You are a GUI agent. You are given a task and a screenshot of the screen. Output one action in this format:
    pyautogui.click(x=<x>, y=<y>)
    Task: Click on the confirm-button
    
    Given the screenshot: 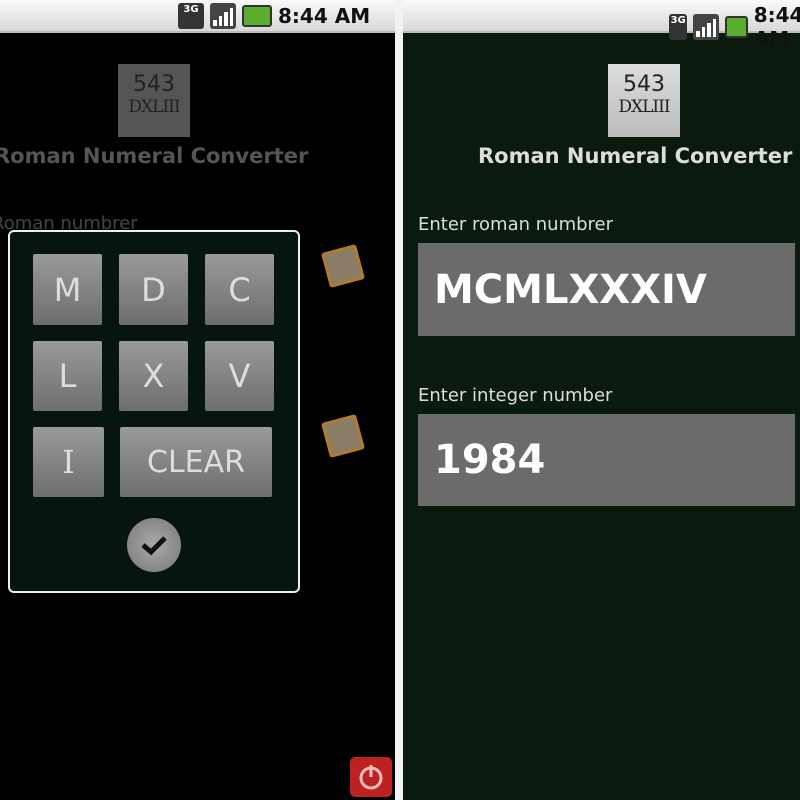 What is the action you would take?
    pyautogui.click(x=154, y=545)
    